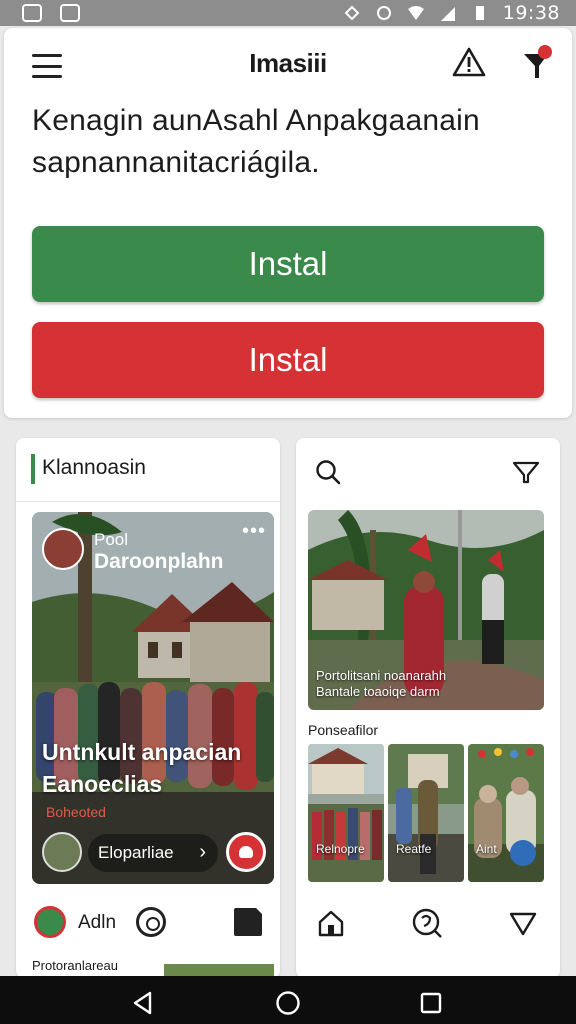  Describe the element at coordinates (523, 853) in the screenshot. I see `share-icon` at that location.